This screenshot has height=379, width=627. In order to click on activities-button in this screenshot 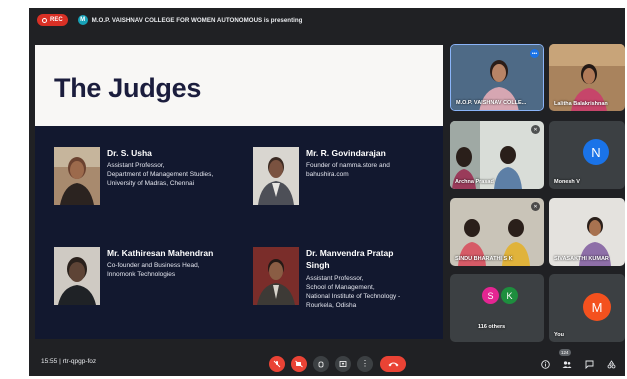, I will do `click(611, 364)`.